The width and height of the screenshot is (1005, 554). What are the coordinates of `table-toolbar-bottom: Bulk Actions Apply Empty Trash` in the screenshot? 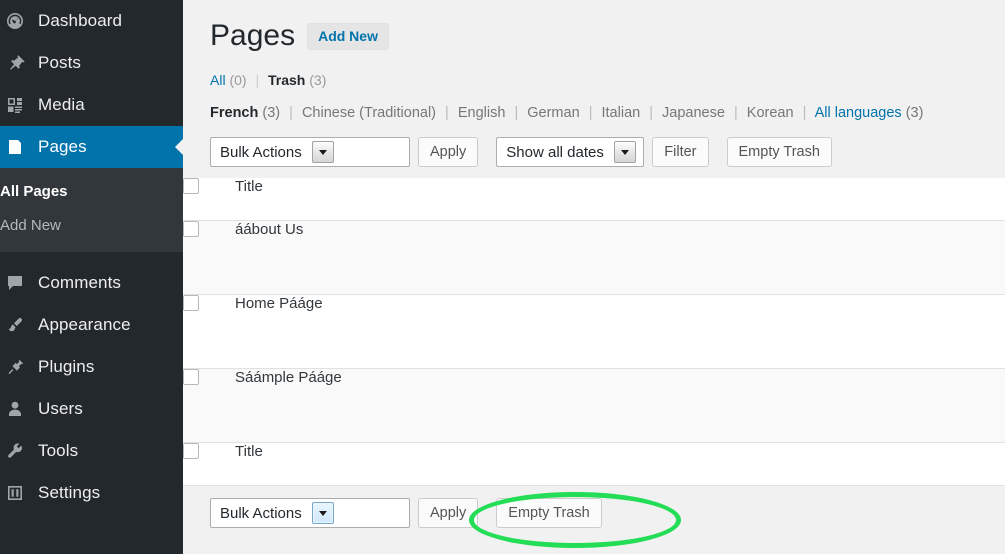 It's located at (607, 513).